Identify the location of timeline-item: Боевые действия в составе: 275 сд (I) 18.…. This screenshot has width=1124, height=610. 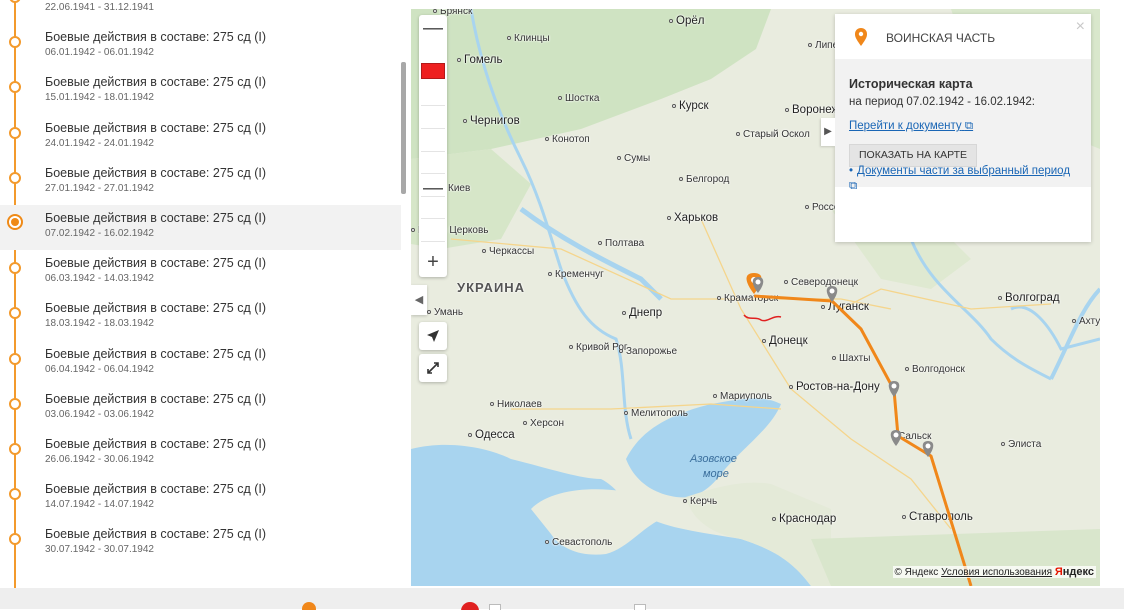
(200, 317).